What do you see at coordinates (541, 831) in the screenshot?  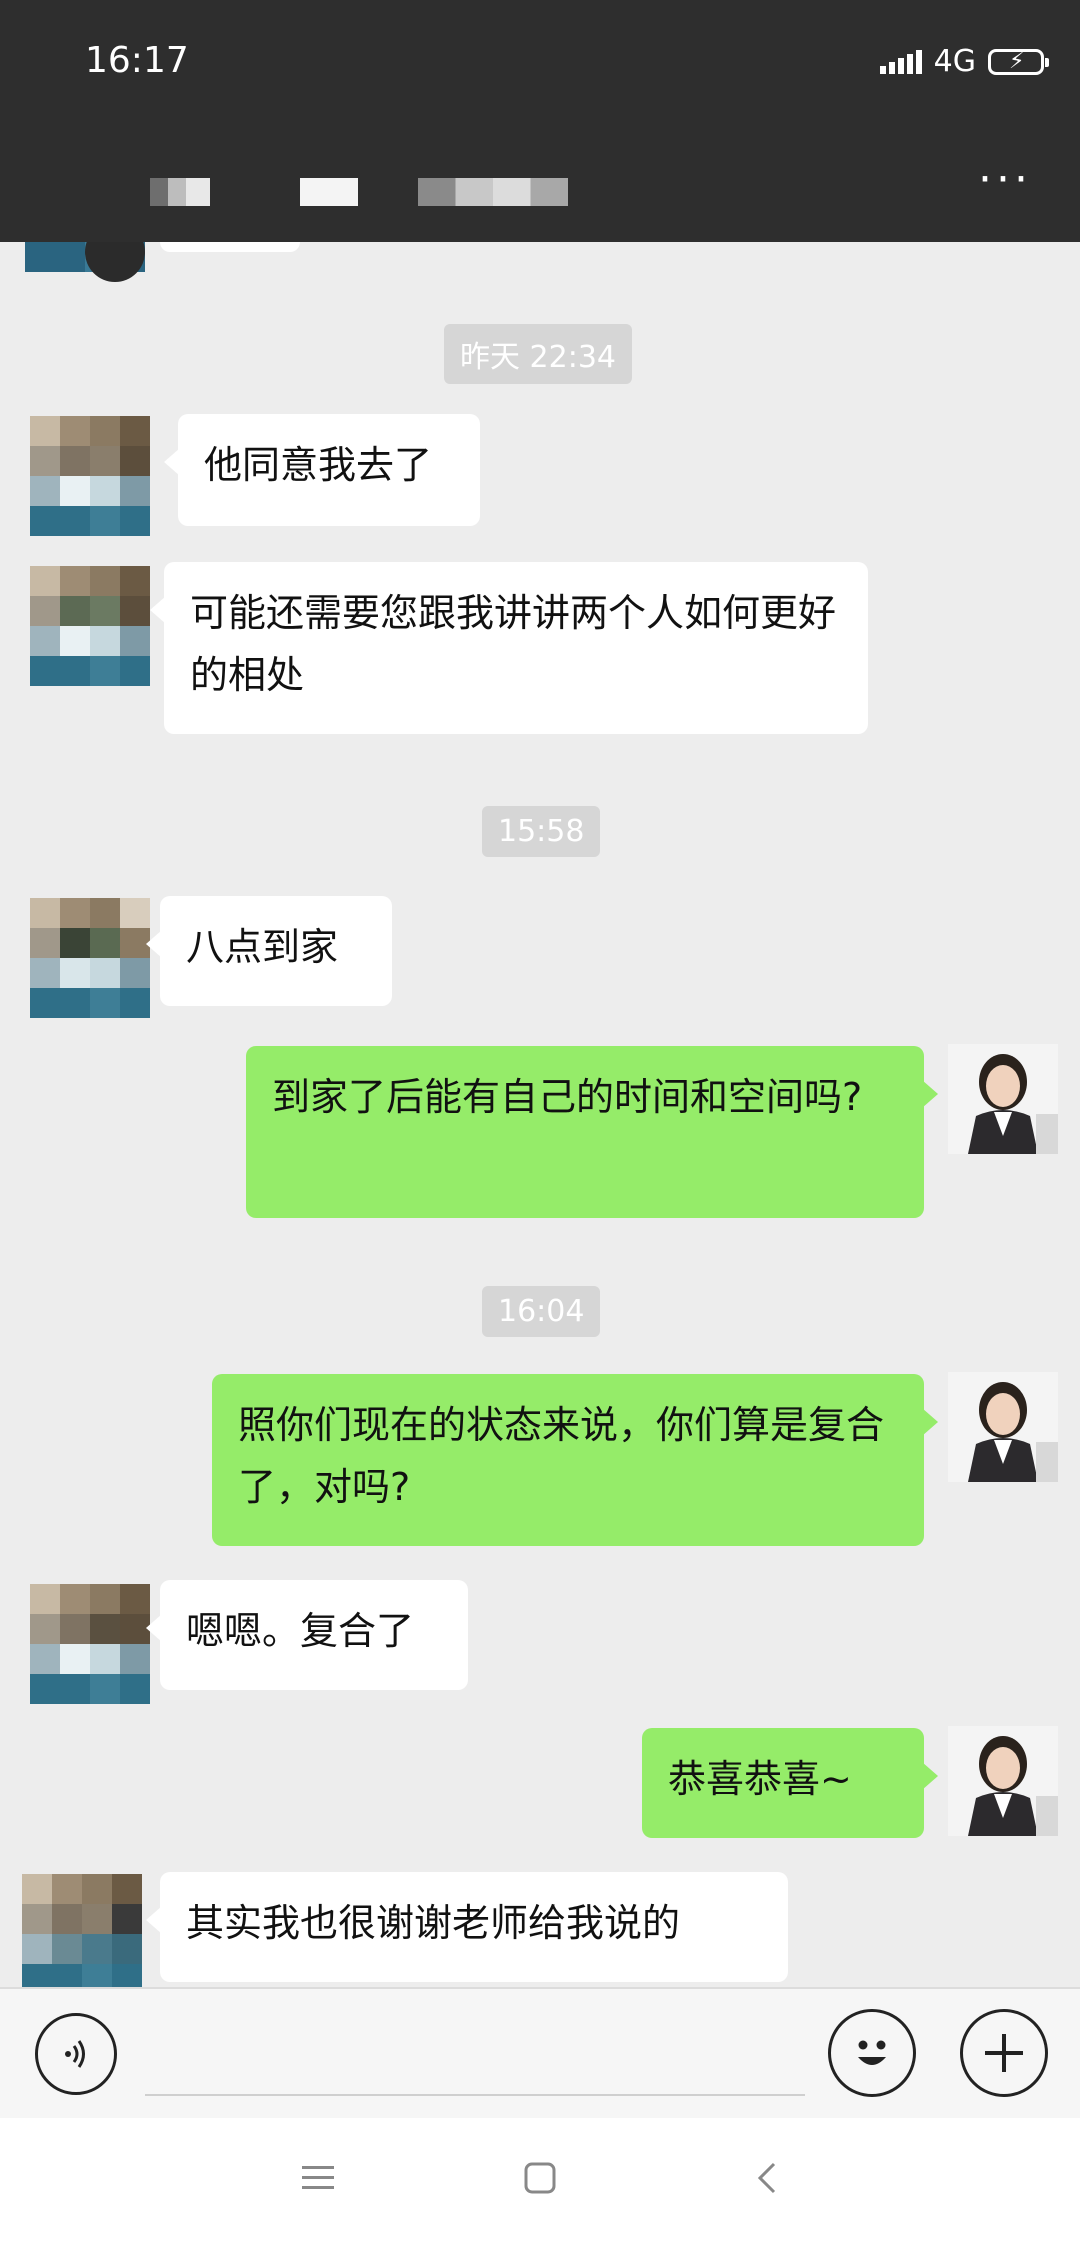 I see `message-timestamp: 15:58` at bounding box center [541, 831].